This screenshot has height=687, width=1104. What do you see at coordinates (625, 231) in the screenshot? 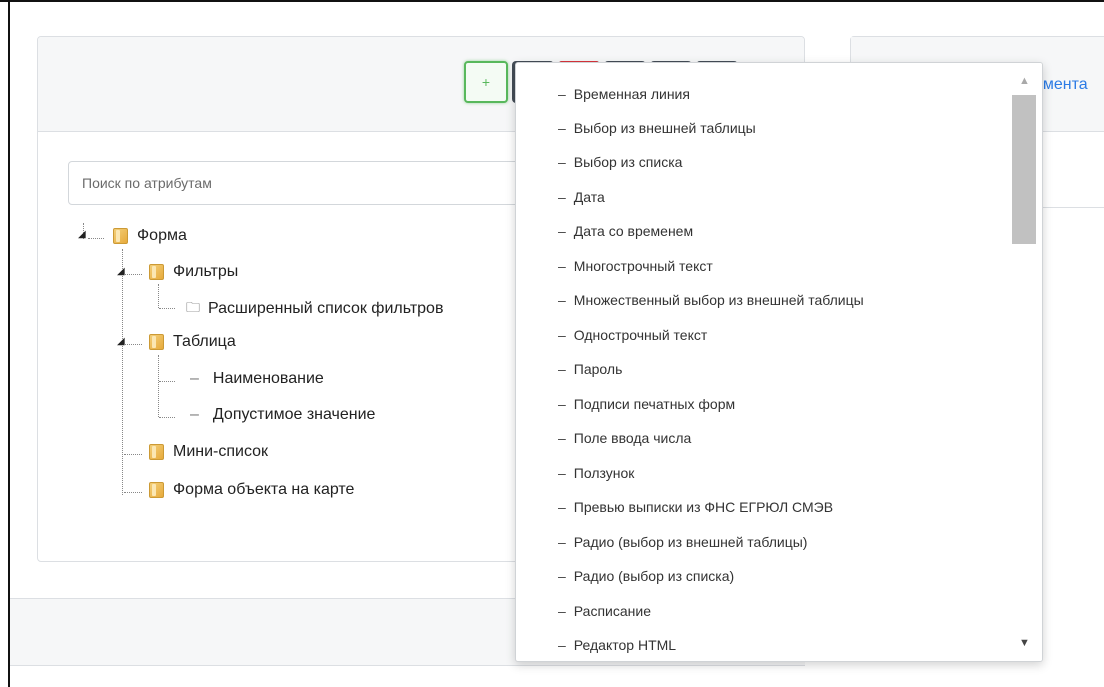
I see `dropdown-item-datetime: – Дата со временем` at bounding box center [625, 231].